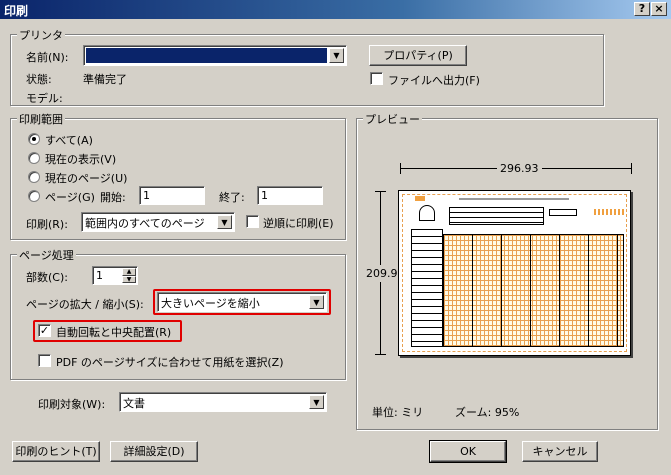 The image size is (671, 475). What do you see at coordinates (468, 451) in the screenshot?
I see `ok-button: OK` at bounding box center [468, 451].